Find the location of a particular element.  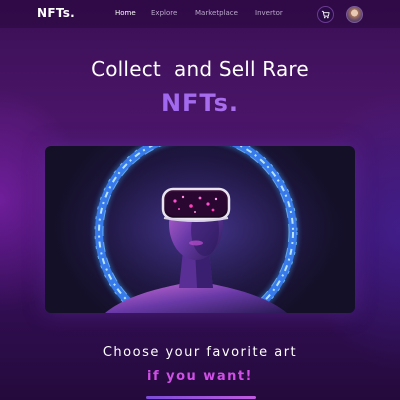

logo: NFTs. is located at coordinates (56, 13).